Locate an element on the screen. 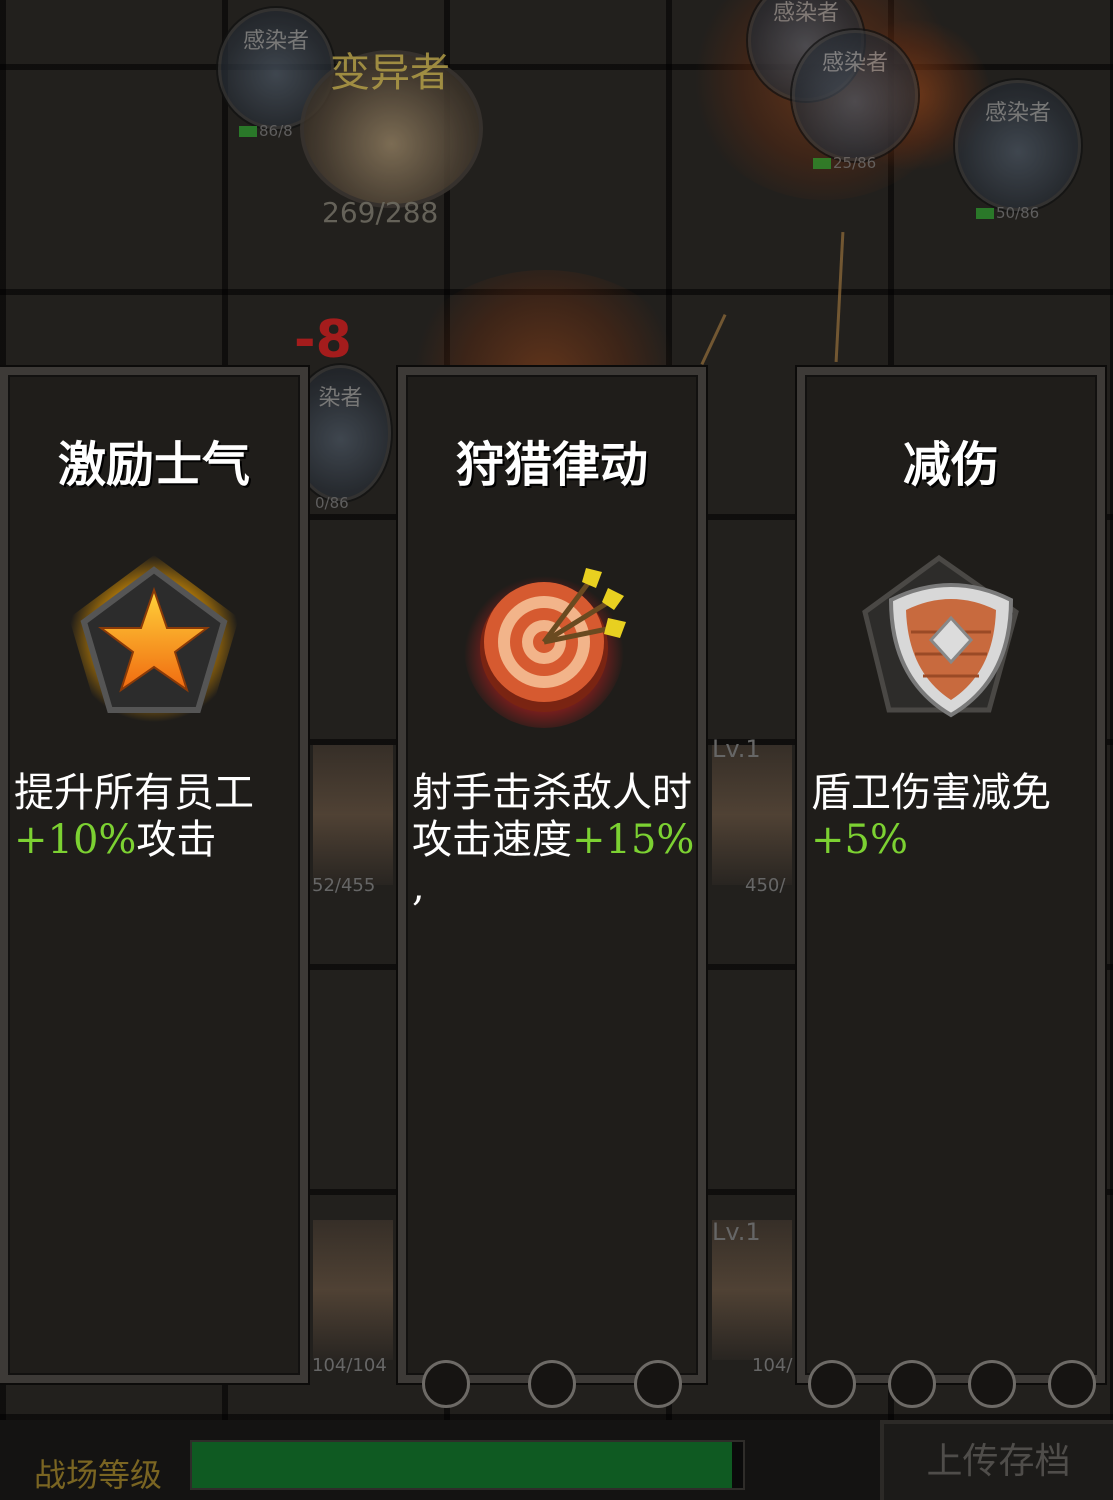  card-description: 射手击杀敌人时 攻击速度+15% , is located at coordinates (553, 840).